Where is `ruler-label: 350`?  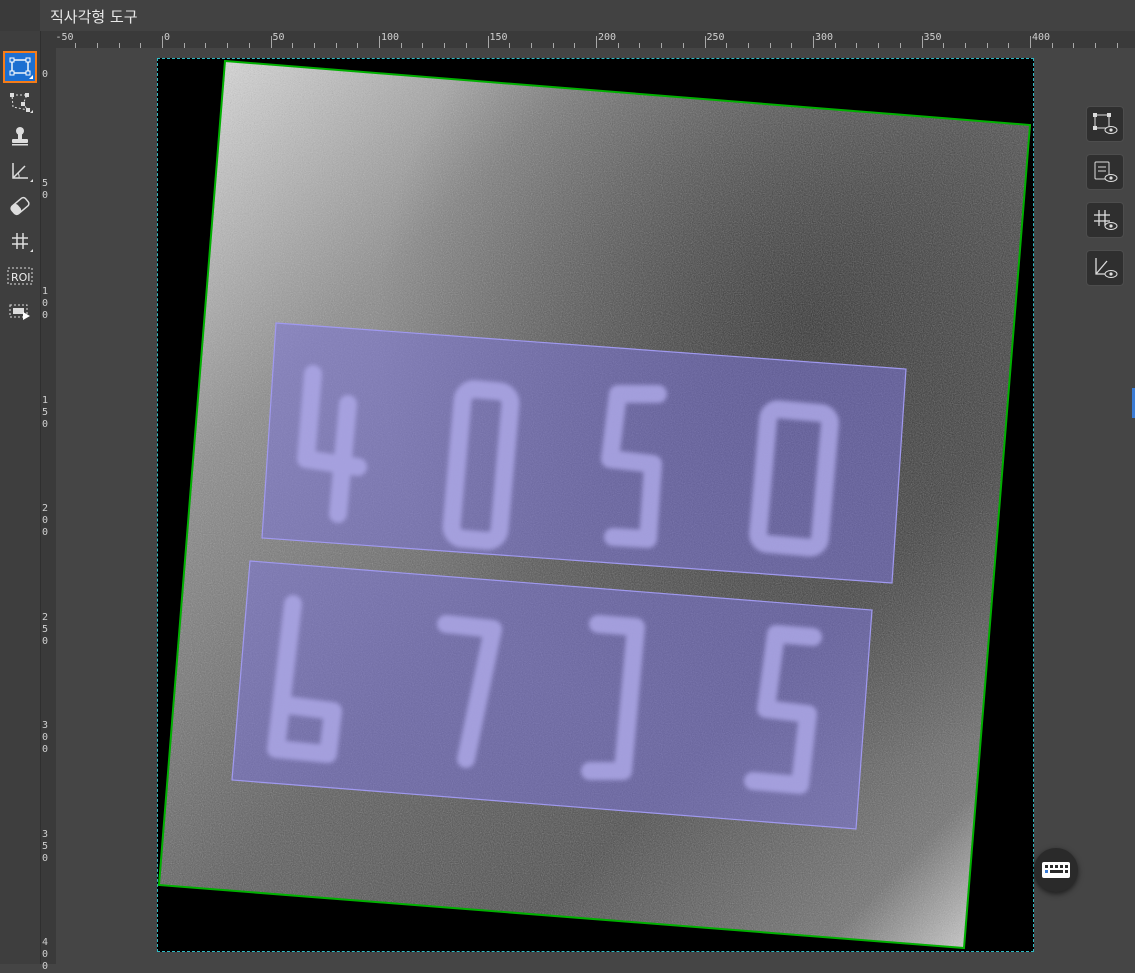 ruler-label: 350 is located at coordinates (932, 37).